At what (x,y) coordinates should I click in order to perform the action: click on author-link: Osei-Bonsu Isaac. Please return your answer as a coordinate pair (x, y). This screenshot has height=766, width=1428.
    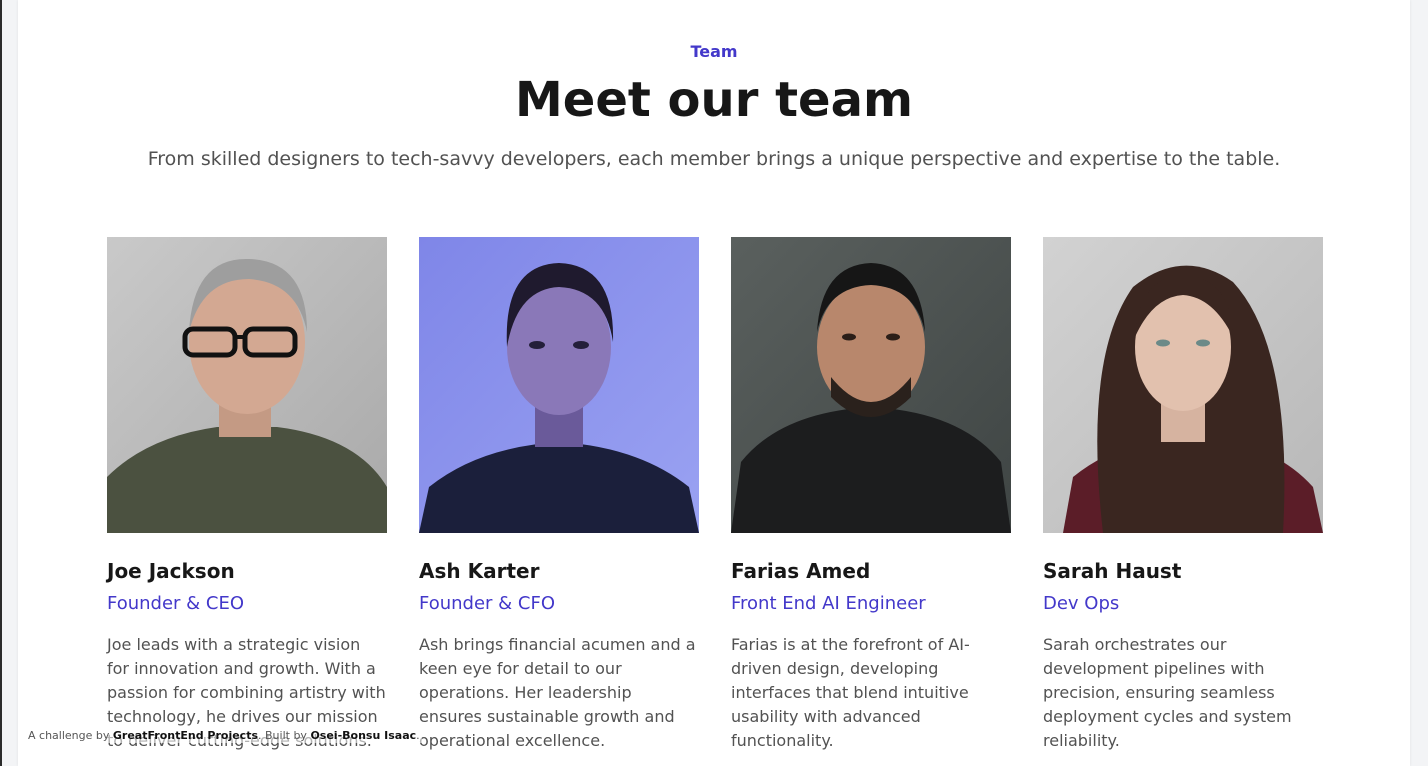
    Looking at the image, I should click on (363, 735).